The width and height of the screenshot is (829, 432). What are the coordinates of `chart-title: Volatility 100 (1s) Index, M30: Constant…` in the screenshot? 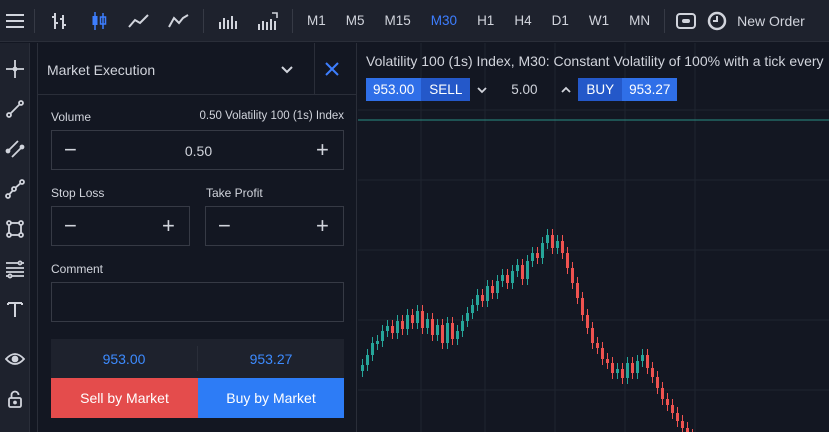 It's located at (595, 61).